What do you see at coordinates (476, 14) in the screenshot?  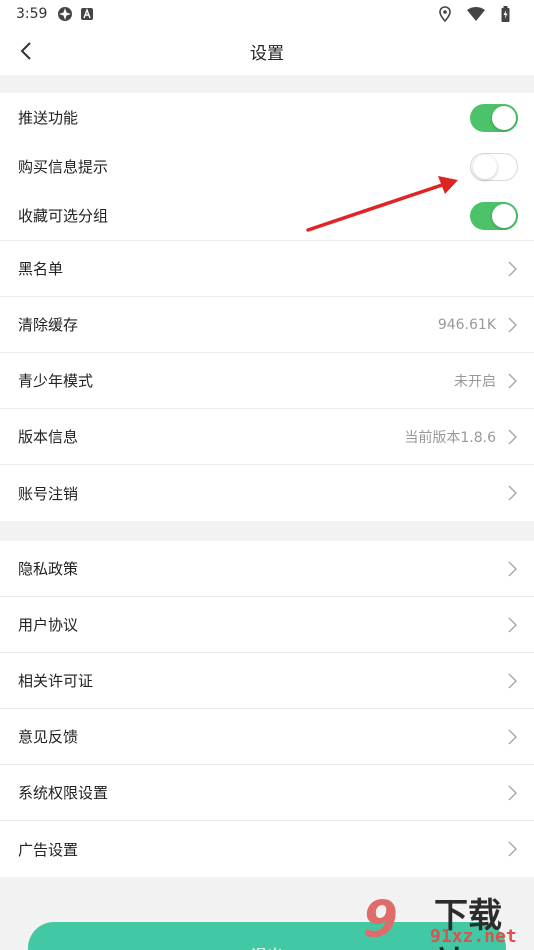 I see `wifi-icon` at bounding box center [476, 14].